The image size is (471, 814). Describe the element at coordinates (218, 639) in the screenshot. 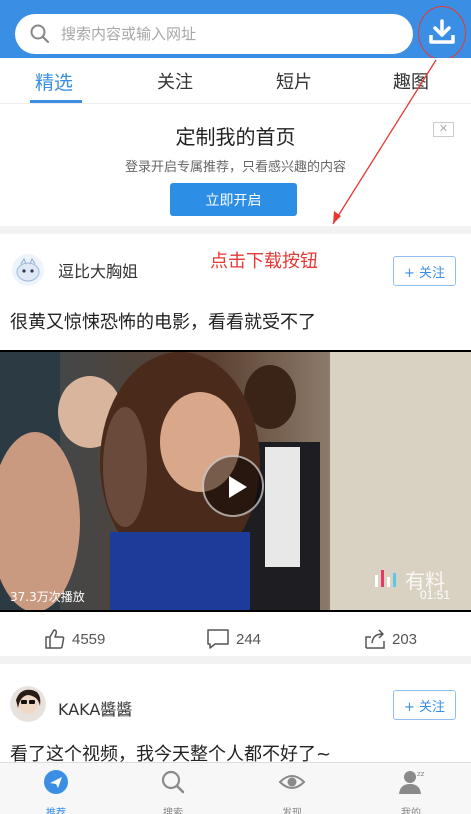

I see `comment-icon` at that location.